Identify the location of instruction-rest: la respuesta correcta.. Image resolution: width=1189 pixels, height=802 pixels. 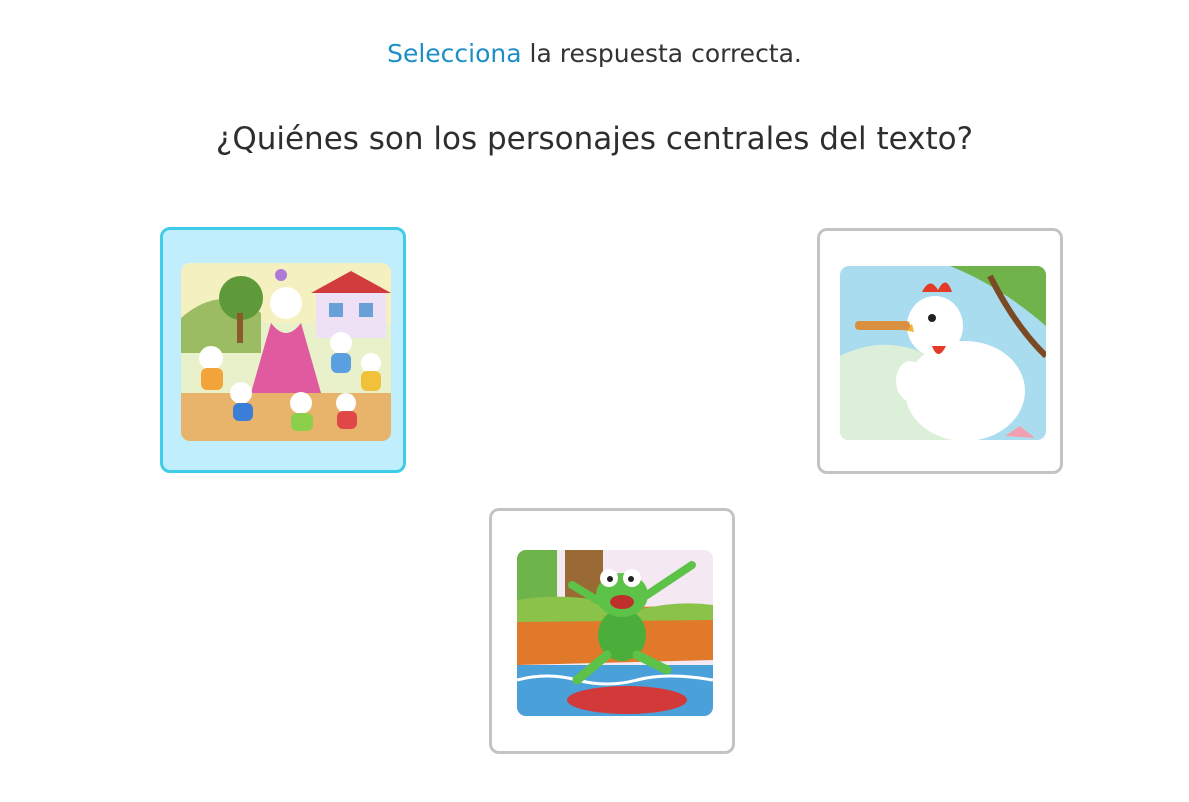
(661, 53).